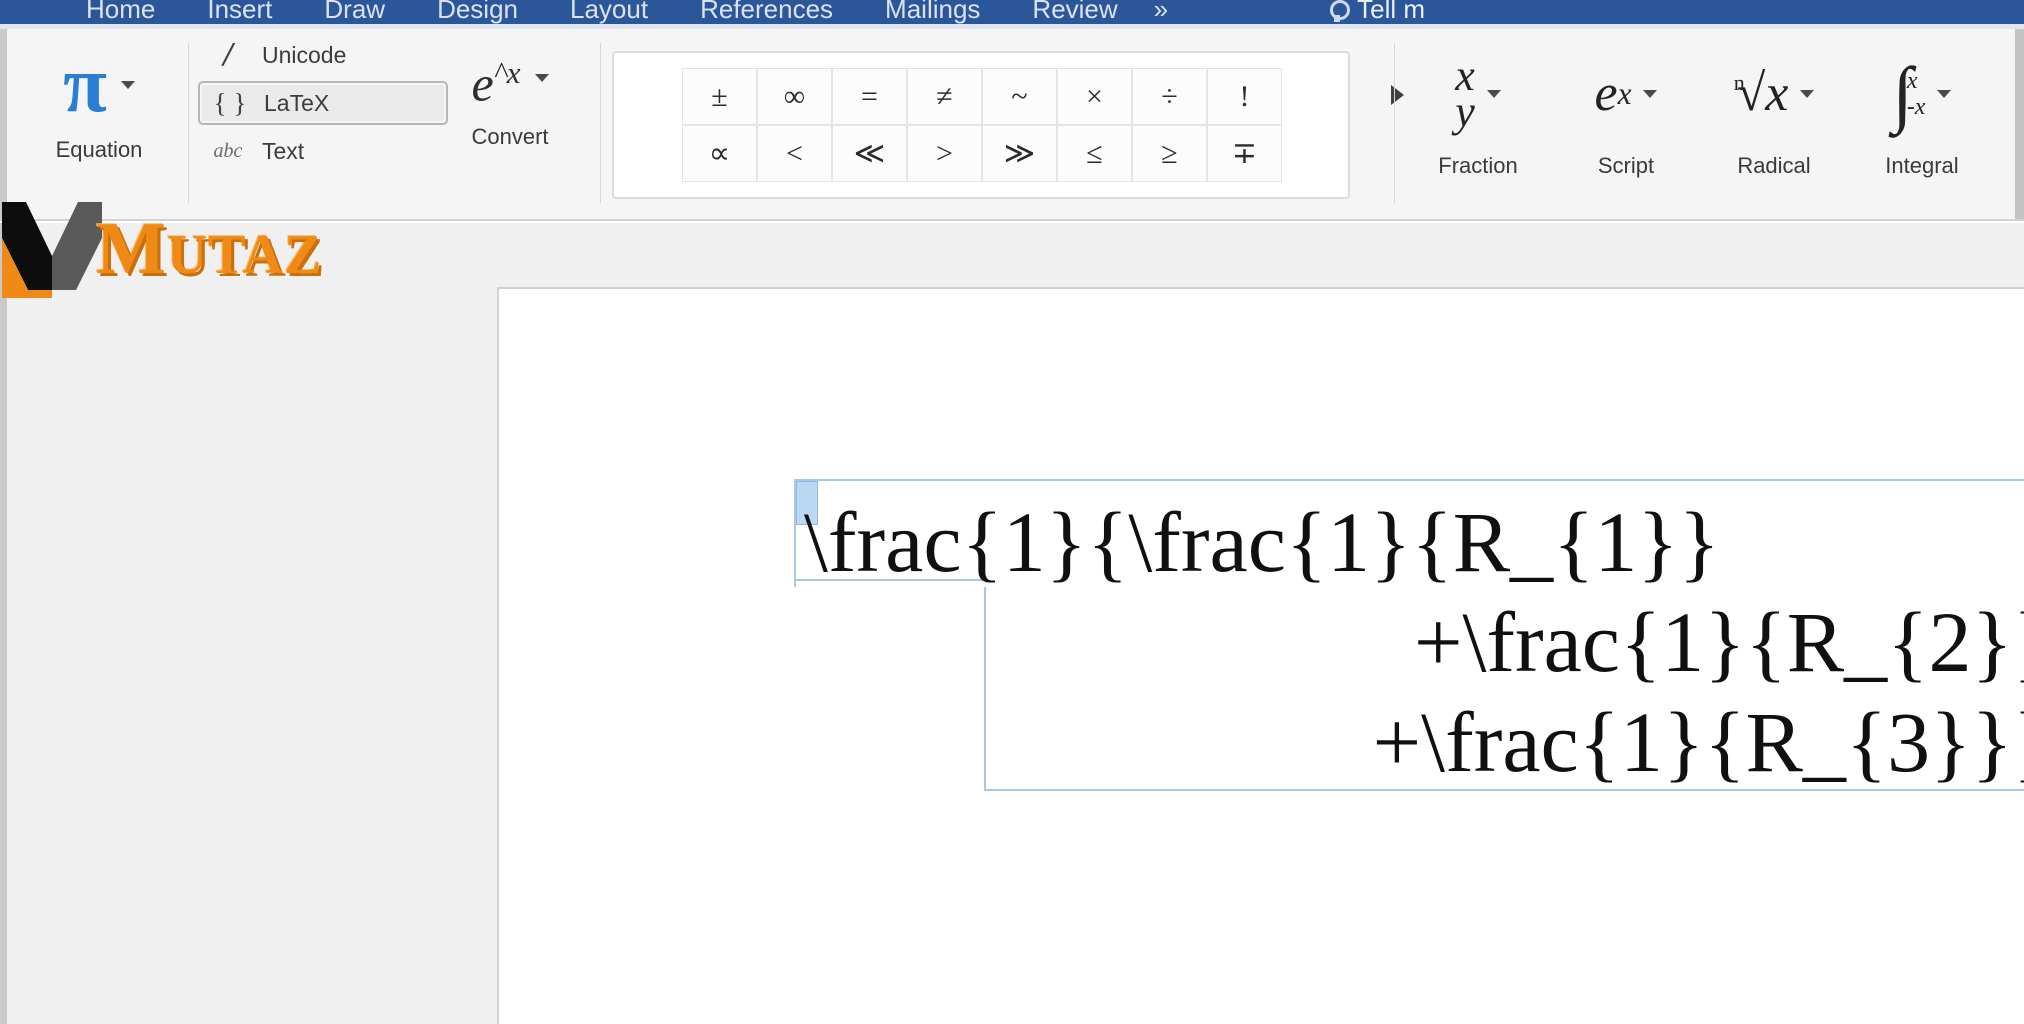 Image resolution: width=2024 pixels, height=1024 pixels. What do you see at coordinates (1397, 95) in the screenshot?
I see `gallery-more-arrow-icon` at bounding box center [1397, 95].